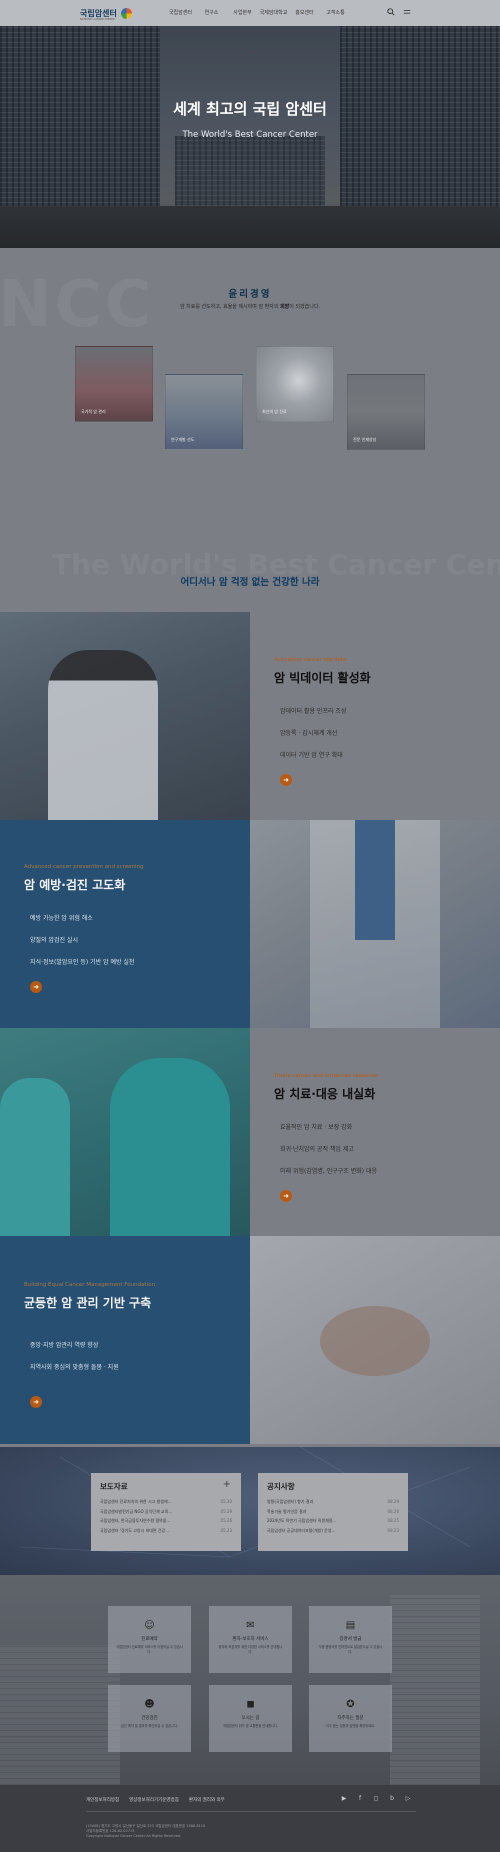 The height and width of the screenshot is (1852, 500). Describe the element at coordinates (204, 412) in the screenshot. I see `ethics-card-research: 연구개발 선도` at that location.